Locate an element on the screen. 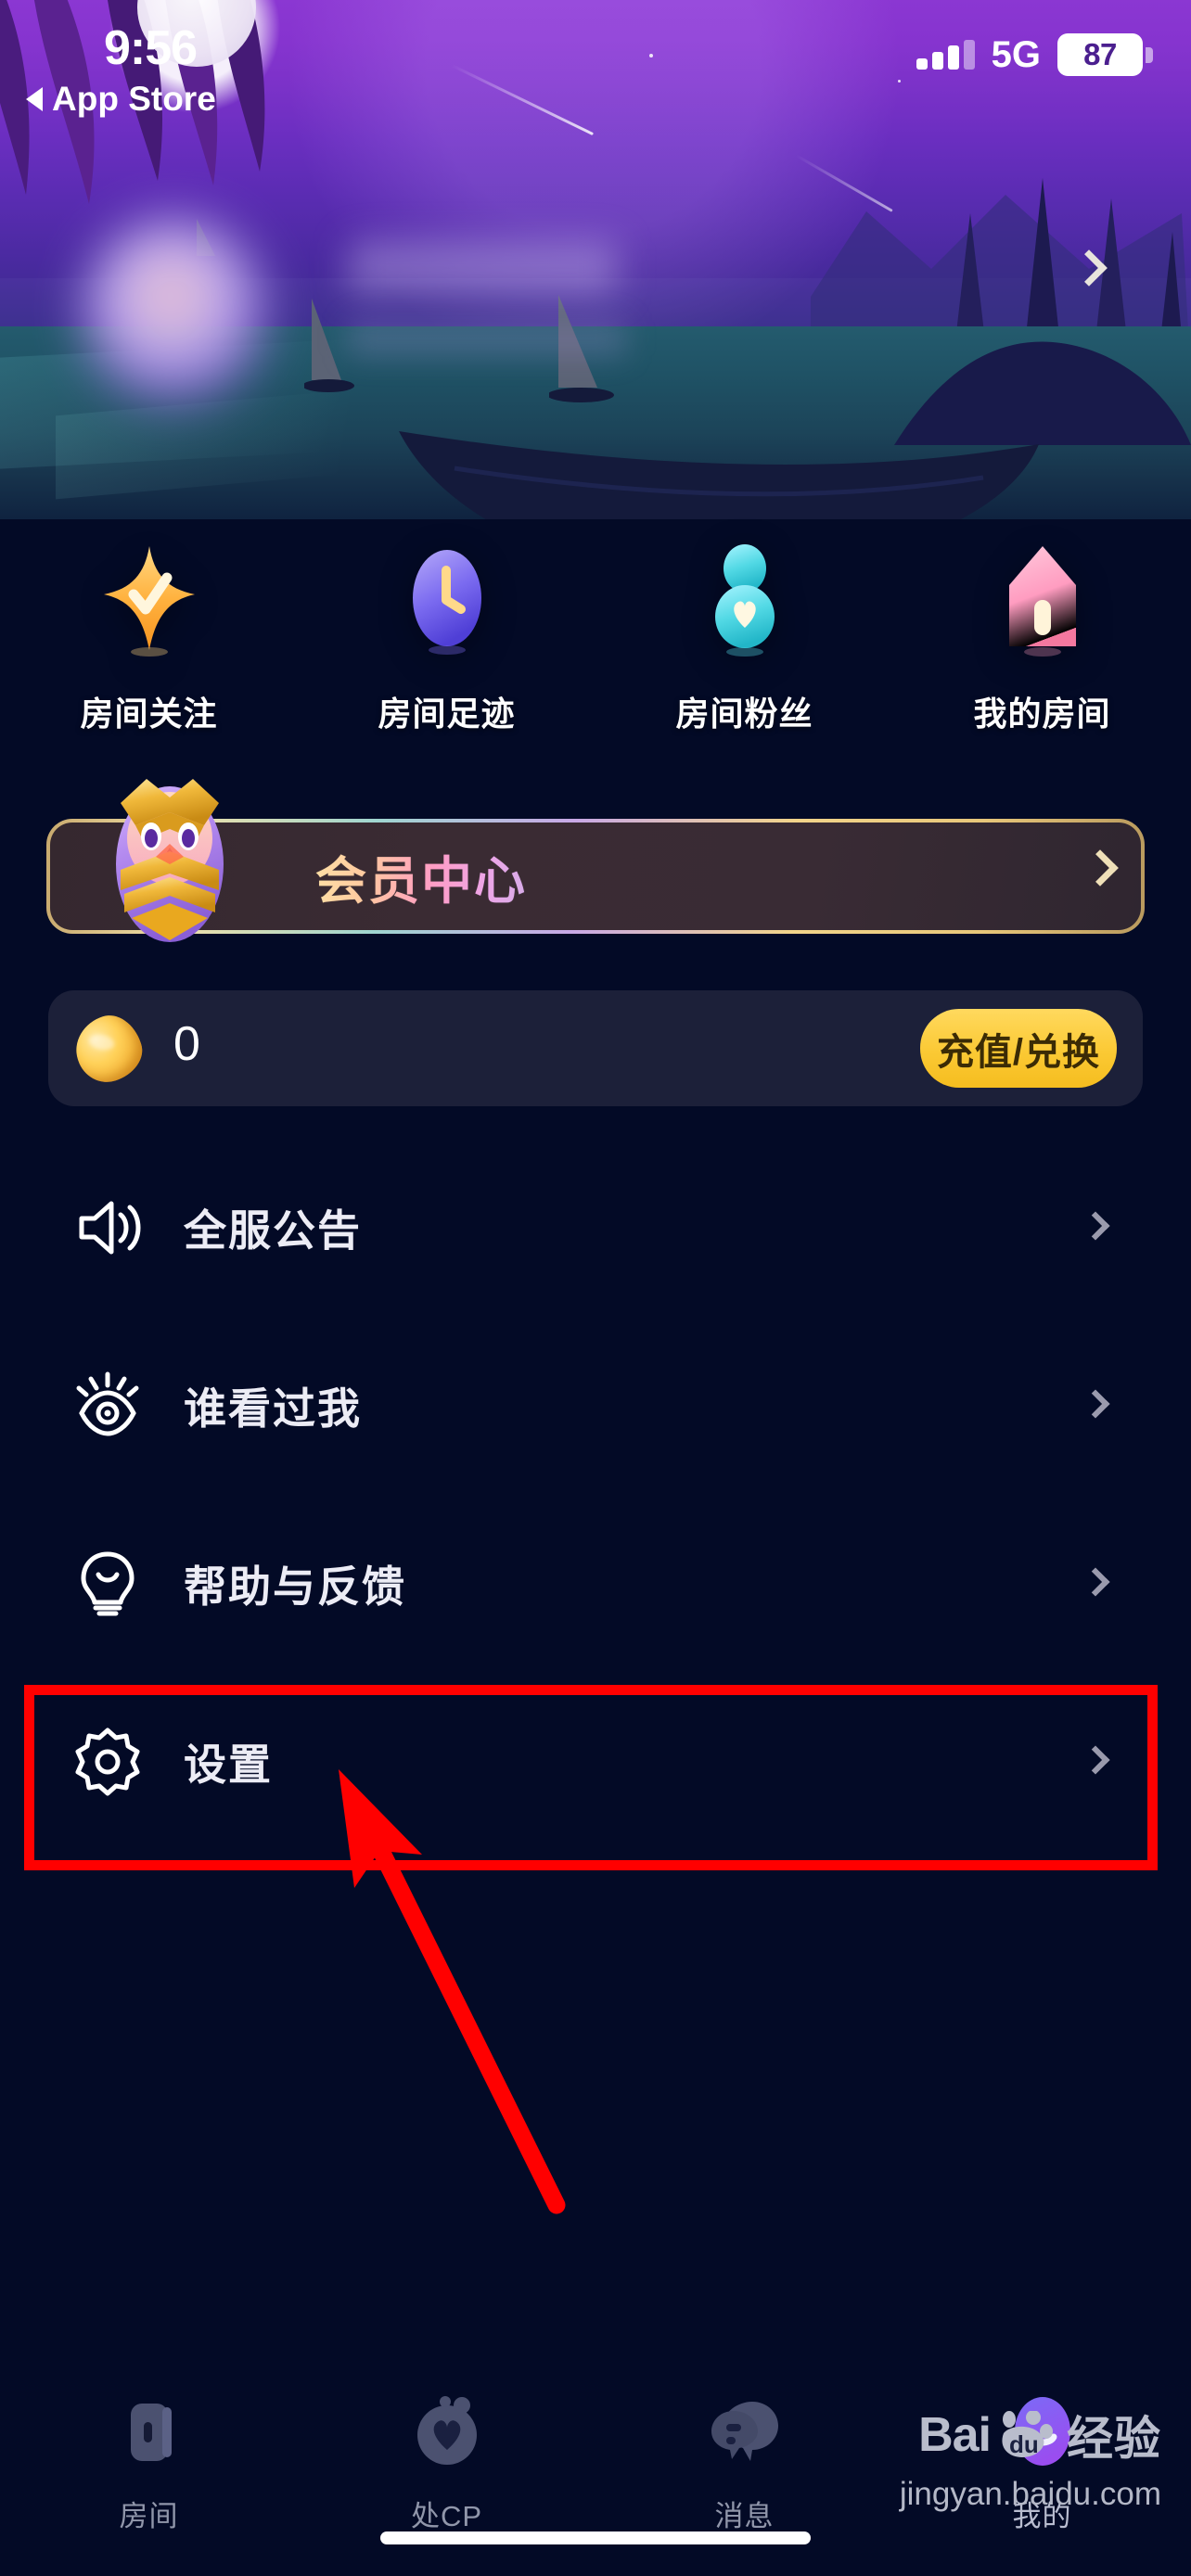 The width and height of the screenshot is (1191, 2576). person-heart-icon is located at coordinates (745, 600).